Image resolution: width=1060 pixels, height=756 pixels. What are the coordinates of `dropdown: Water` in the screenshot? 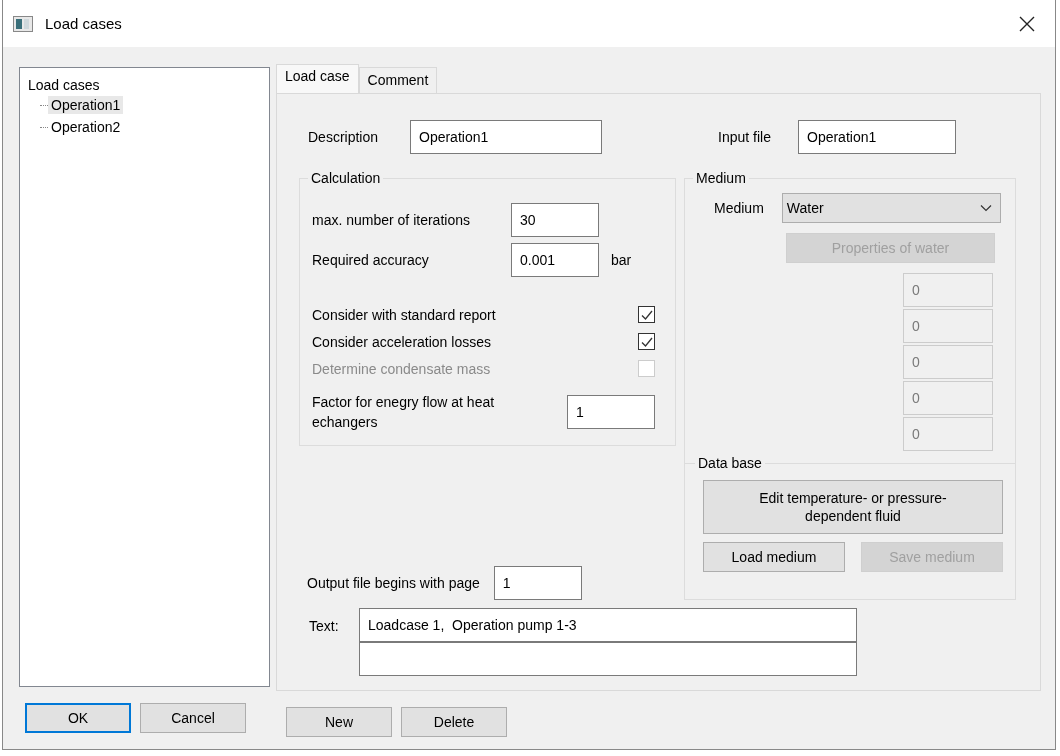 It's located at (891, 208).